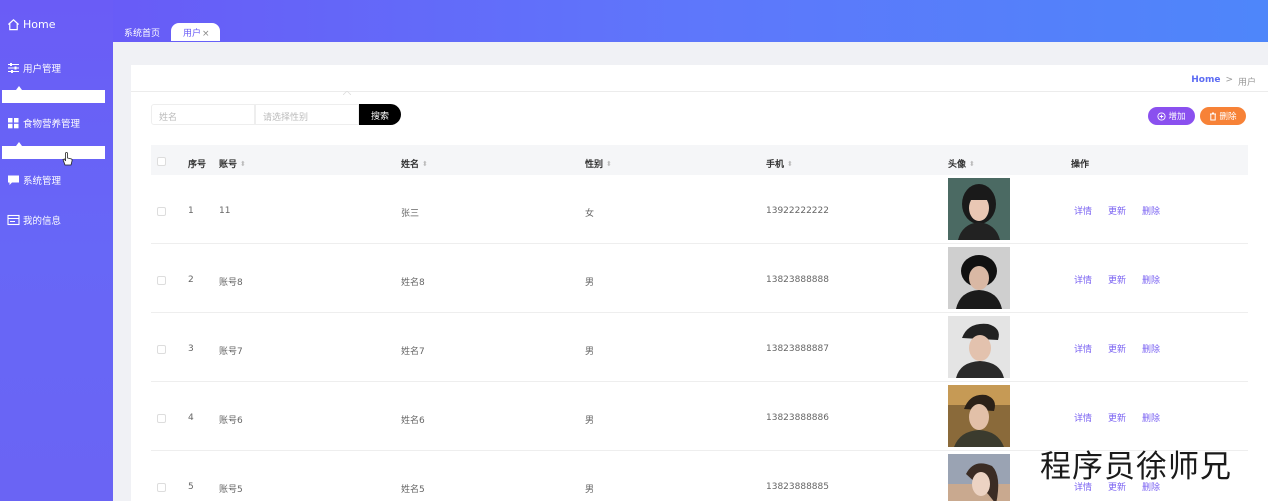 Image resolution: width=1268 pixels, height=501 pixels. What do you see at coordinates (380, 114) in the screenshot?
I see `search-button: 搜索` at bounding box center [380, 114].